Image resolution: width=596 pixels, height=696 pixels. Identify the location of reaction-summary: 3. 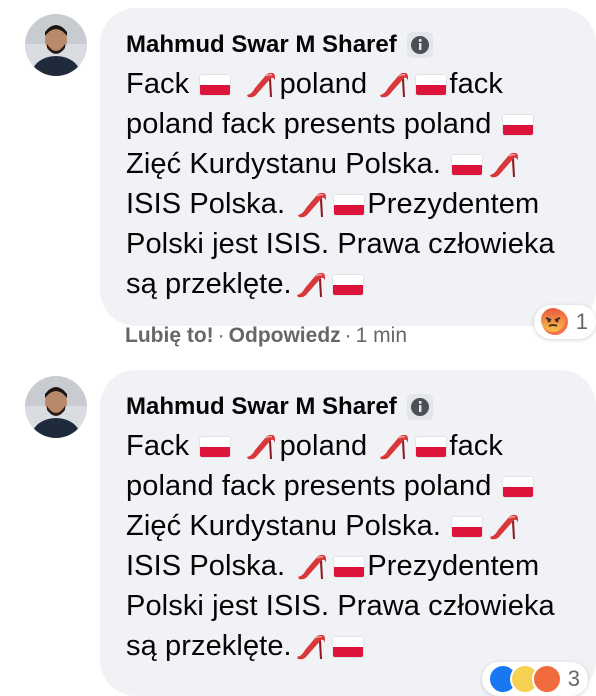
(534, 679).